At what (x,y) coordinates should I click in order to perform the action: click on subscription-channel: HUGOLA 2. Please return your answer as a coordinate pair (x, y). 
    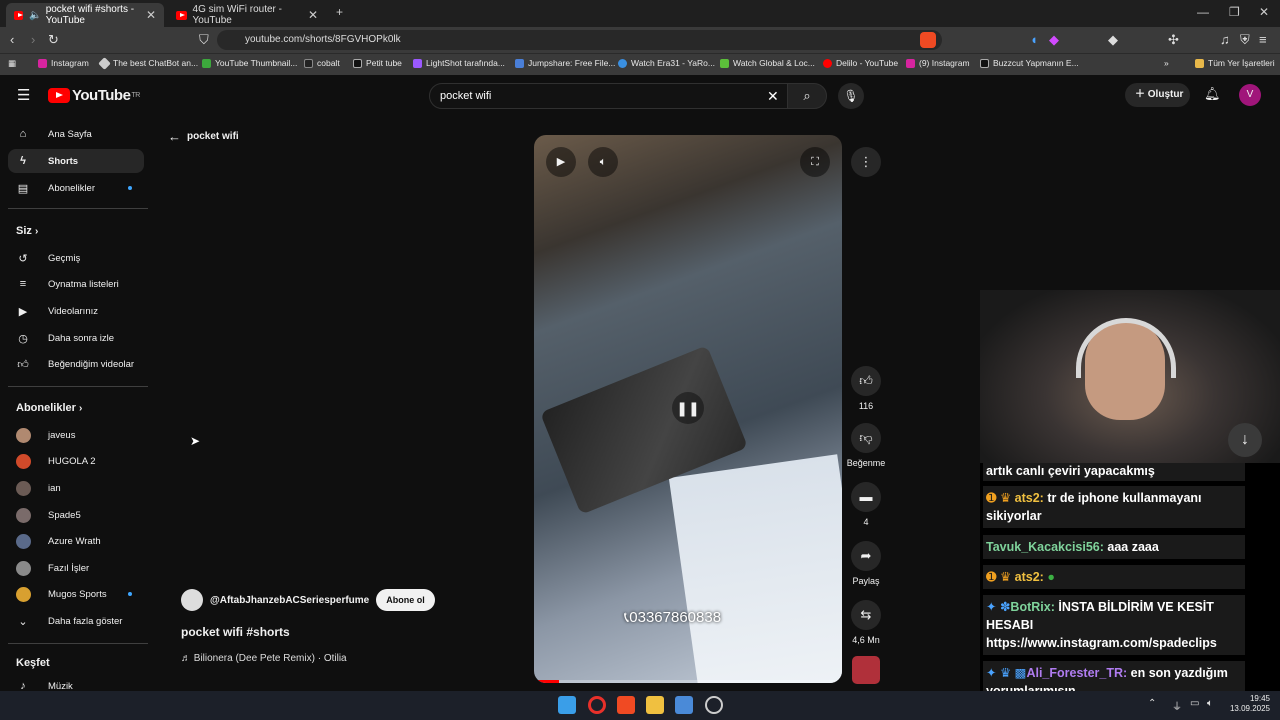
    Looking at the image, I should click on (76, 461).